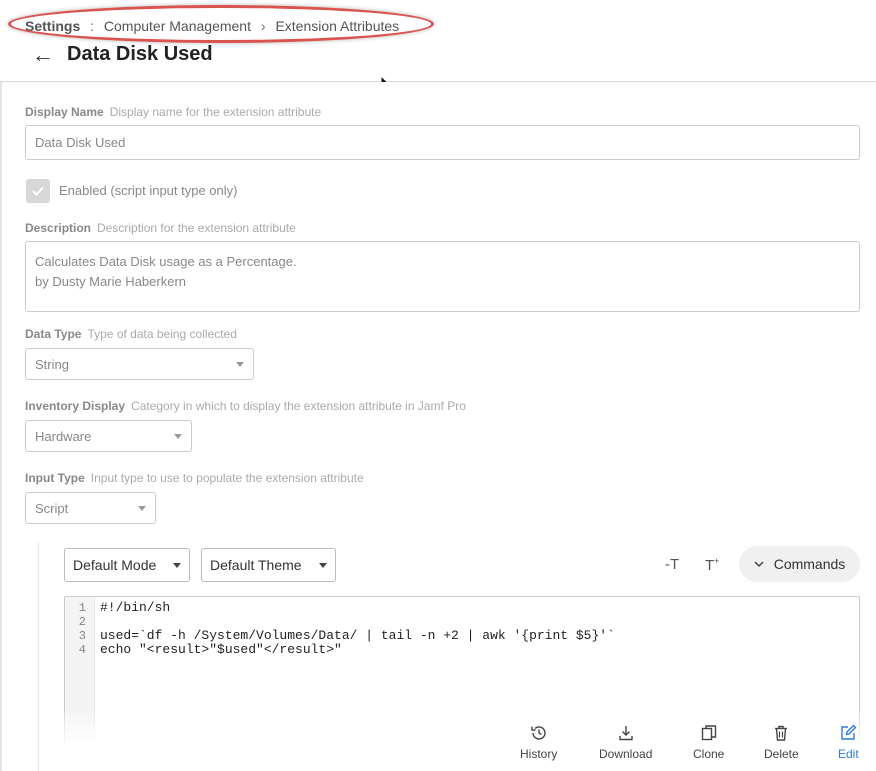 This screenshot has width=876, height=771. I want to click on data-type-help: Type of data being collected, so click(162, 334).